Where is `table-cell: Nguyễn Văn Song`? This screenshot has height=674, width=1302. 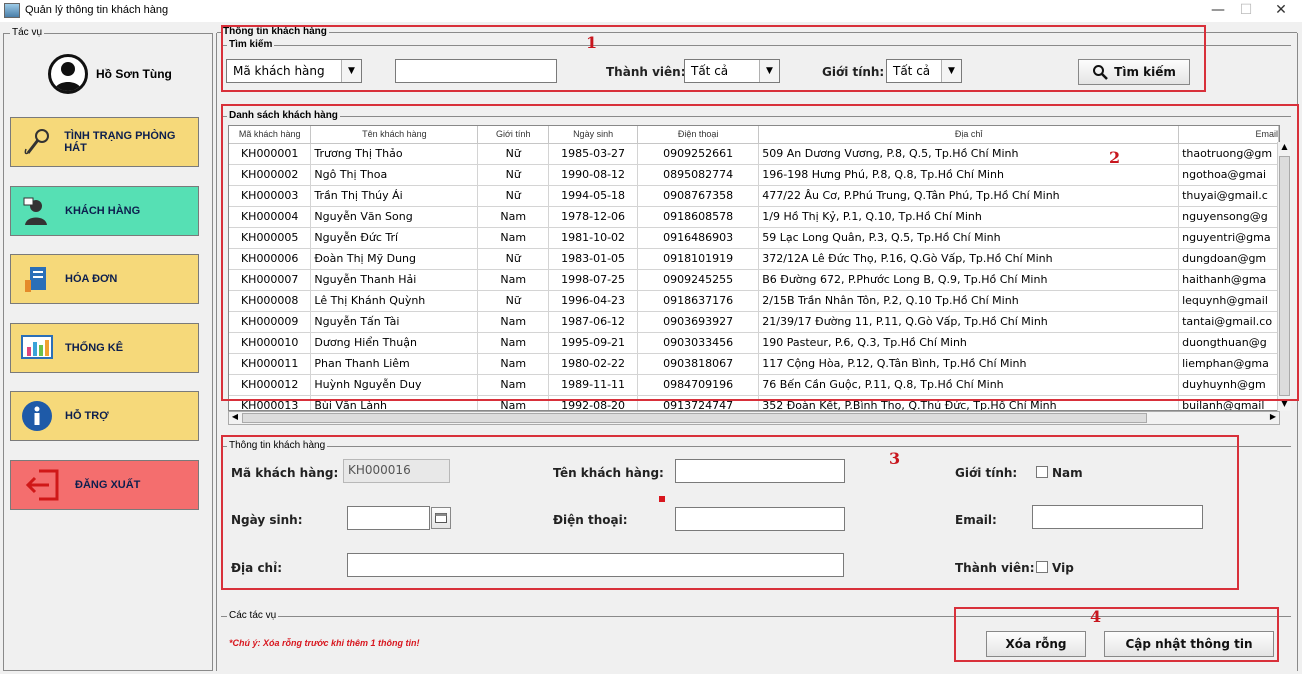
table-cell: Nguyễn Văn Song is located at coordinates (394, 217).